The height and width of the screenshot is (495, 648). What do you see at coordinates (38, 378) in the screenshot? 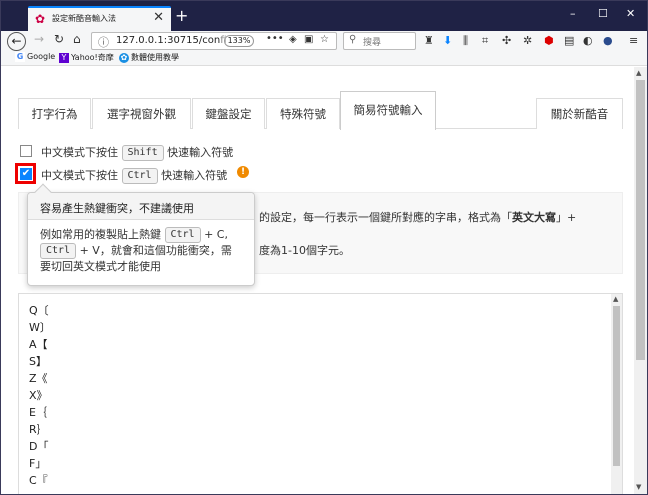
I see `symbol-line: Z《` at bounding box center [38, 378].